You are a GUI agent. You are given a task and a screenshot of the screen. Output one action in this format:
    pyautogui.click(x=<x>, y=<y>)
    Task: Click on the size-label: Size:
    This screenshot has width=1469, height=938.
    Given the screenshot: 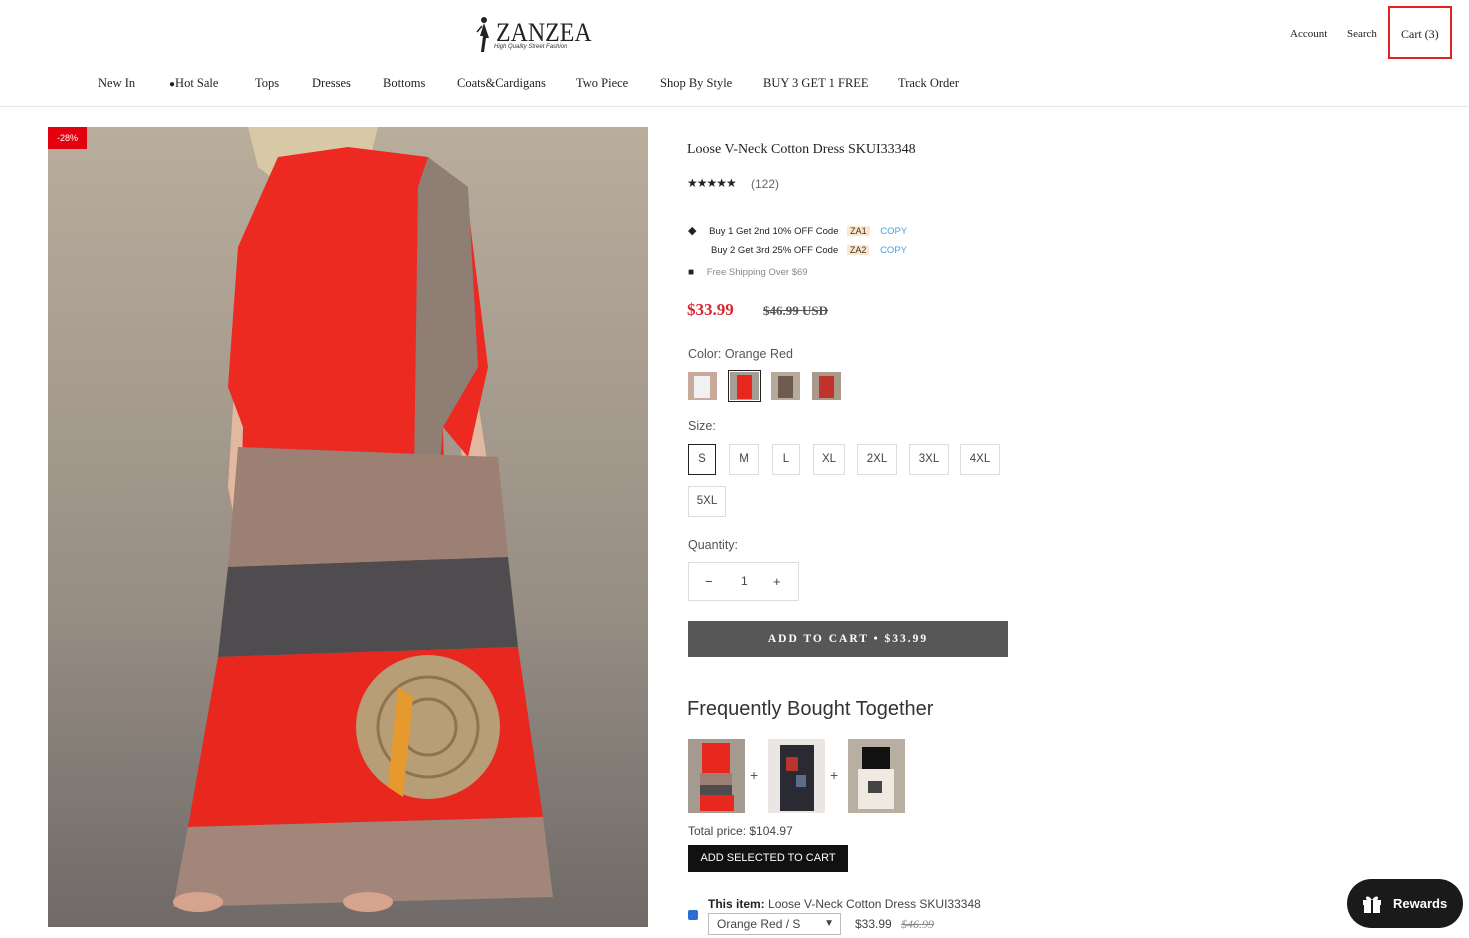 What is the action you would take?
    pyautogui.click(x=702, y=426)
    